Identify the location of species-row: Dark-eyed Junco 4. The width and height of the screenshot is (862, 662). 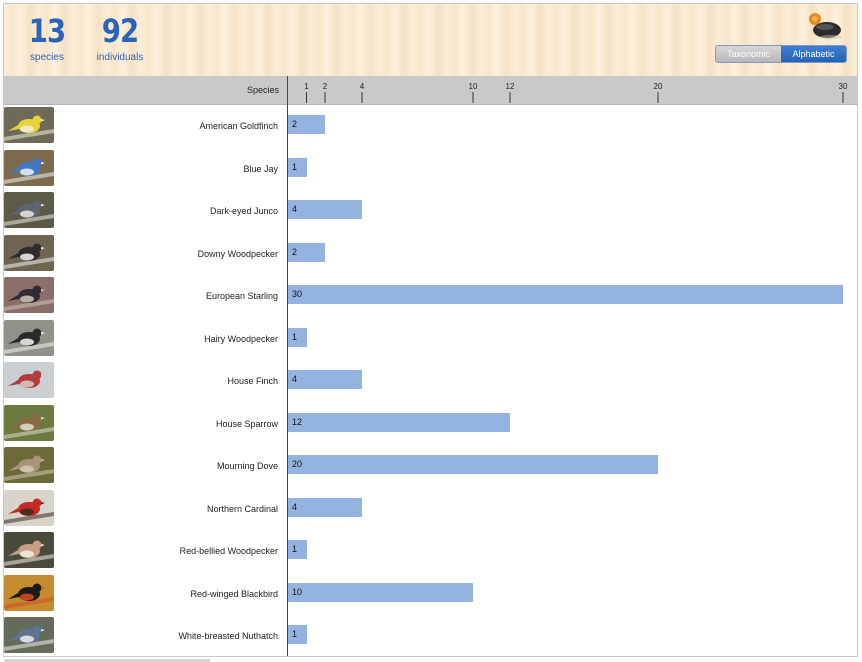
(430, 211).